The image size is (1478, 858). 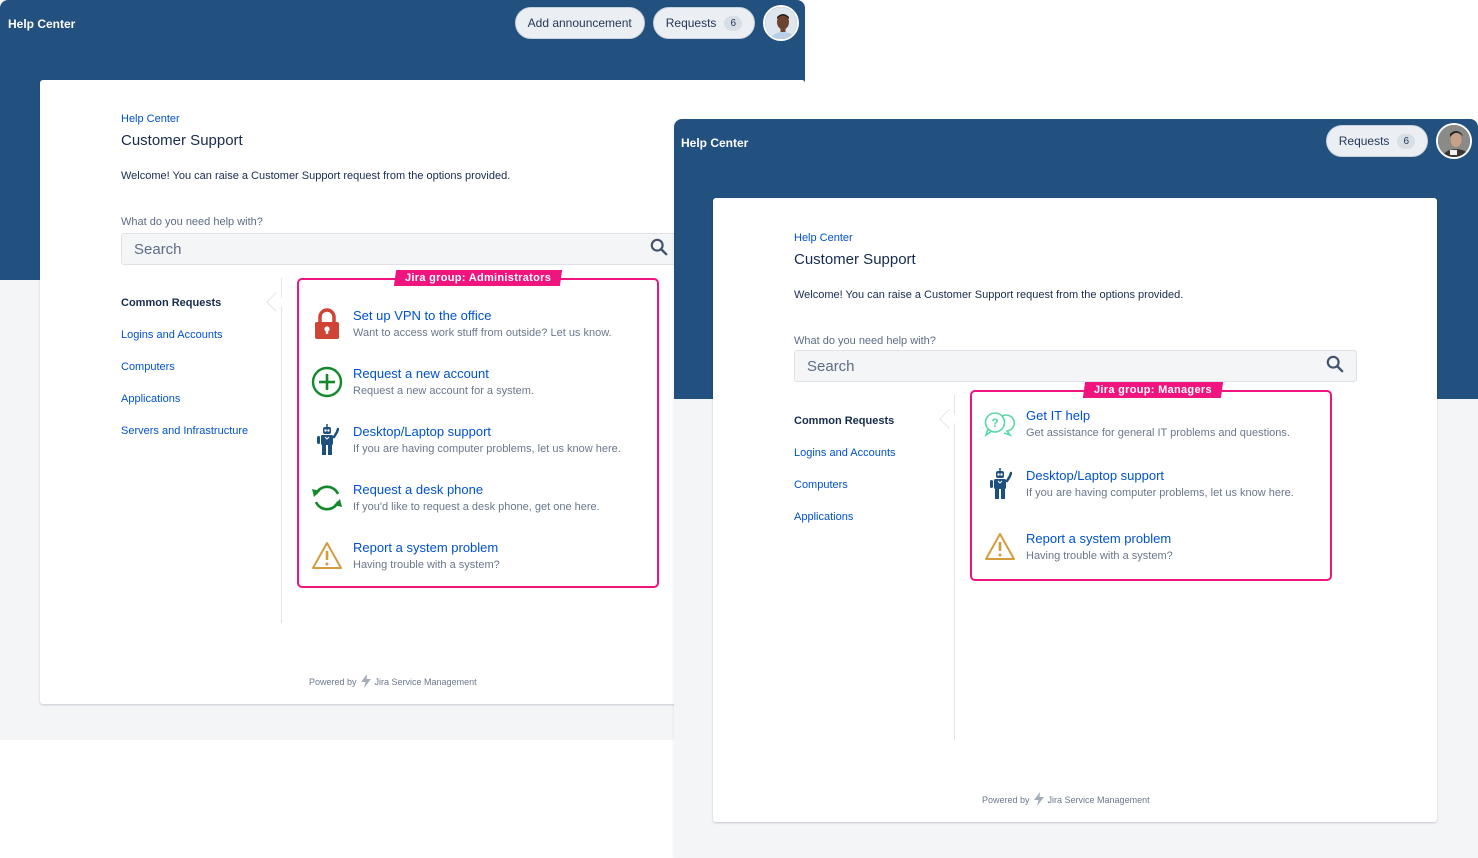 I want to click on add-announcement-button: Add announcement, so click(x=579, y=23).